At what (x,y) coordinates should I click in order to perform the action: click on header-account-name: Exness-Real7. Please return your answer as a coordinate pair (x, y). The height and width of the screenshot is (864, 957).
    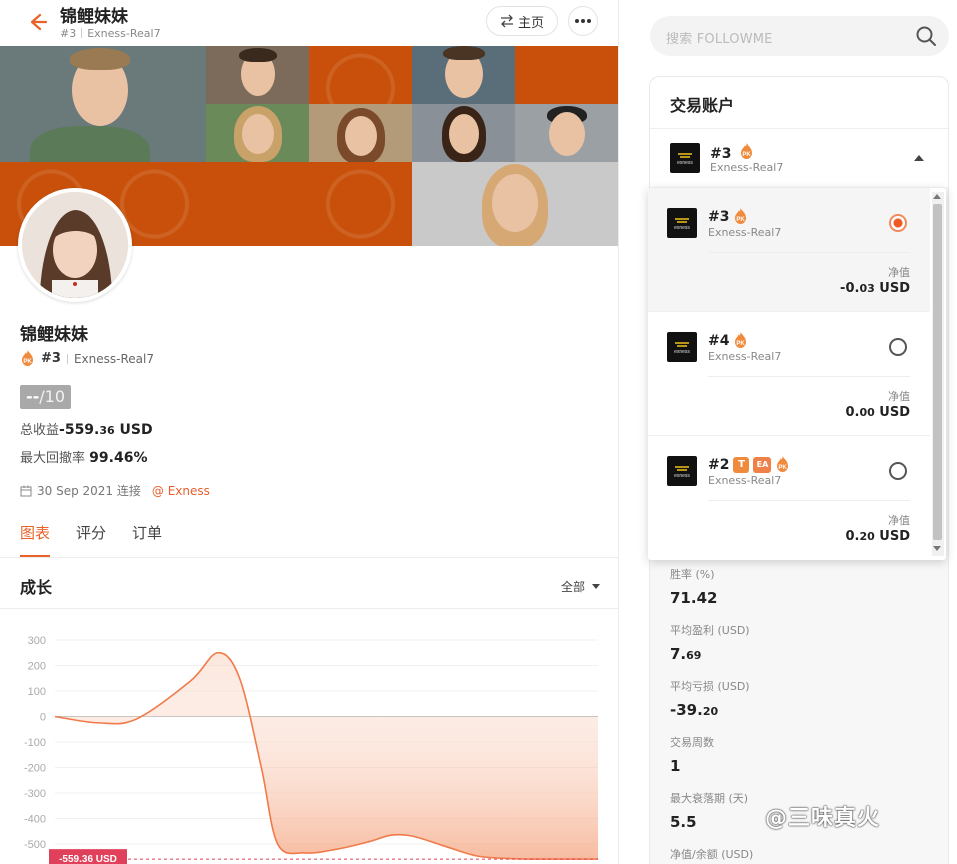
    Looking at the image, I should click on (124, 33).